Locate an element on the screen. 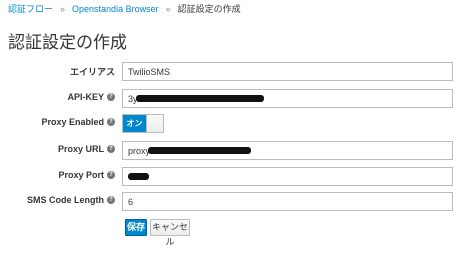  alias-input is located at coordinates (287, 71).